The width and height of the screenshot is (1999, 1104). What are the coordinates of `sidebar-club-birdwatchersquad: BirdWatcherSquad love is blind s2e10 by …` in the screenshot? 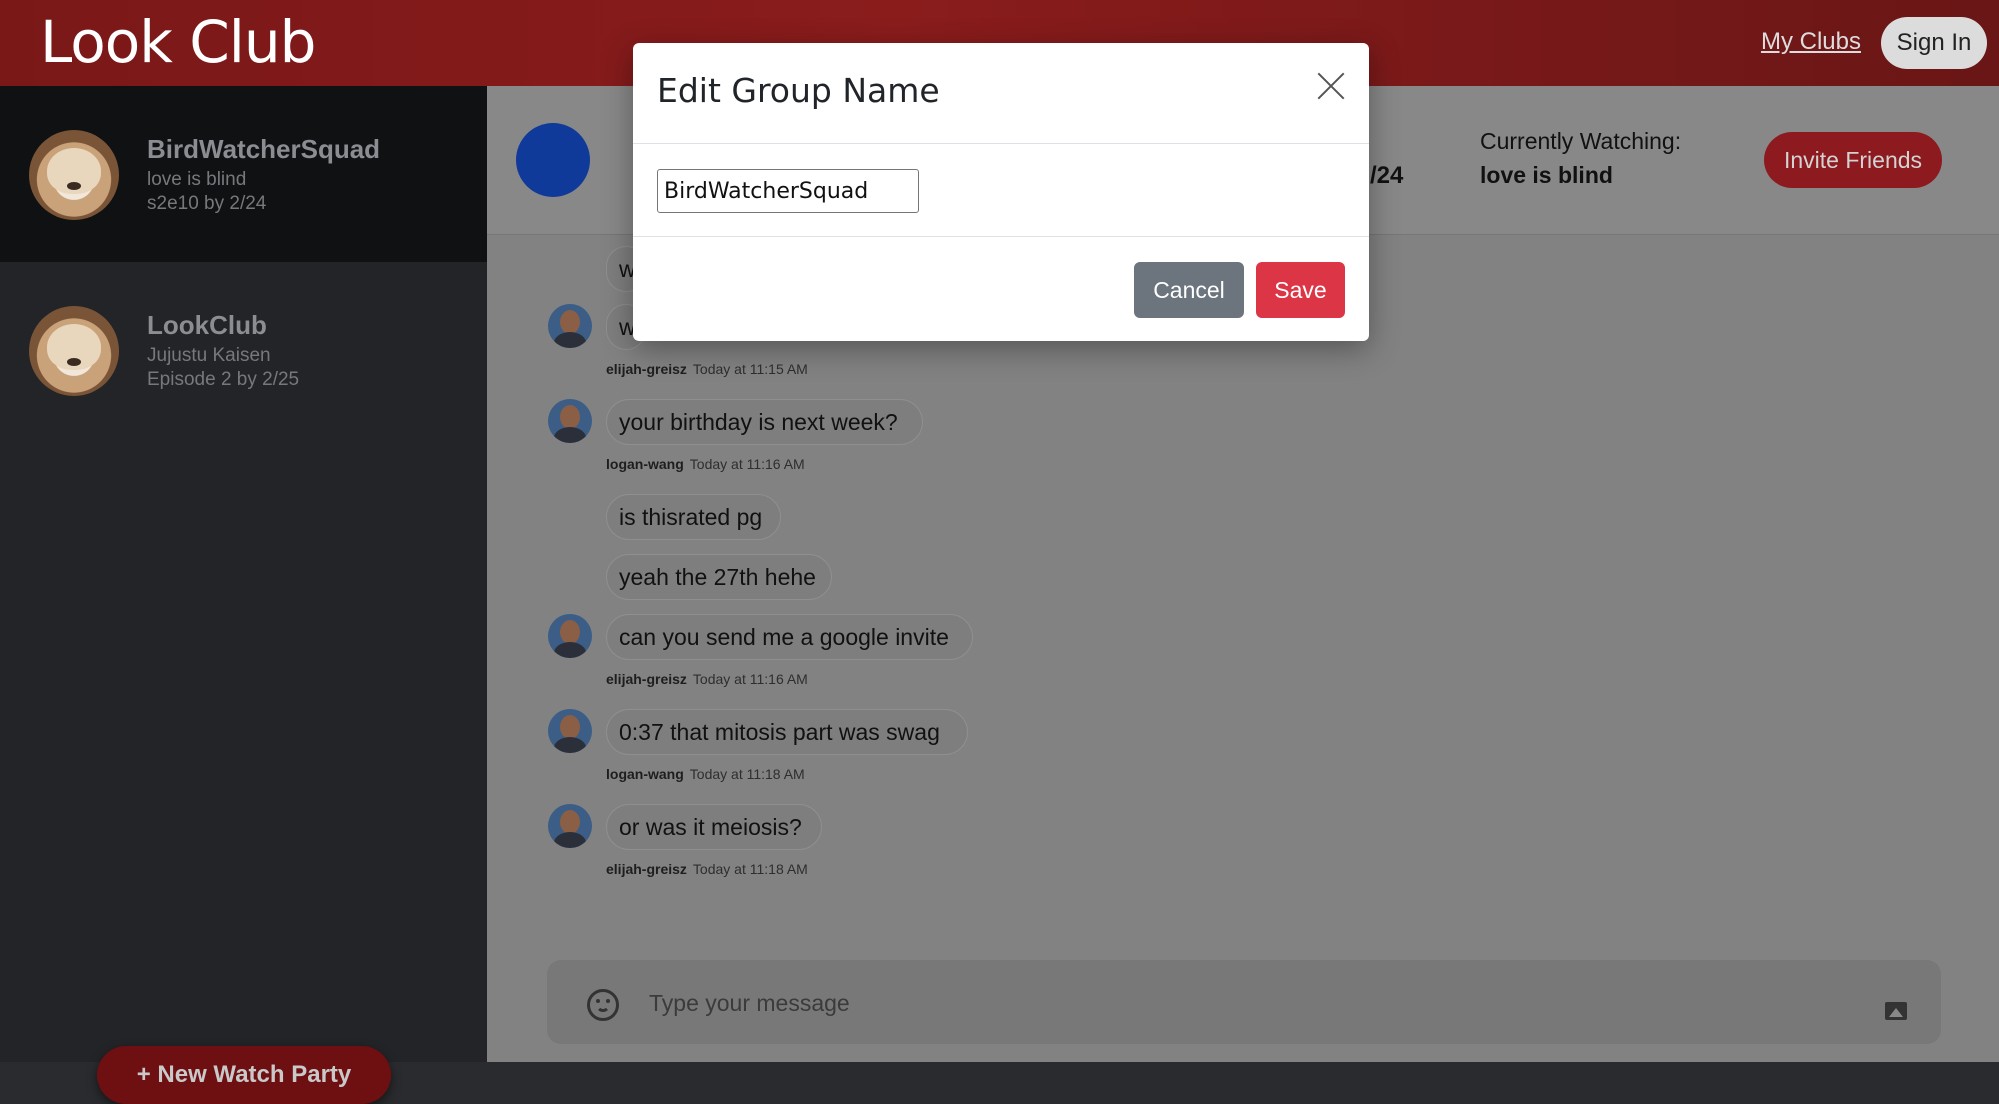 It's located at (243, 174).